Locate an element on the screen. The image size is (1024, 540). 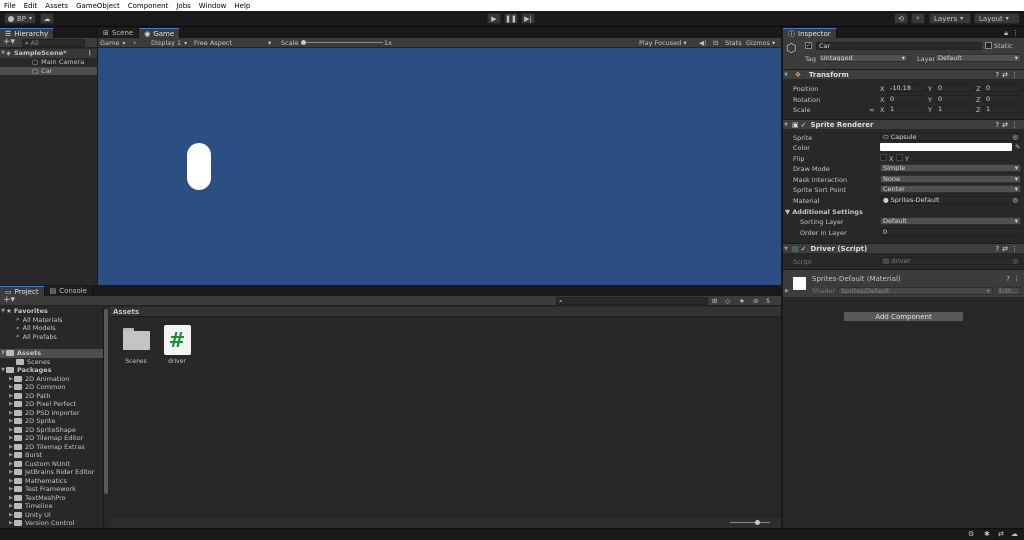
package-item: ▶ JetBrains Rider Editor is located at coordinates (51, 472).